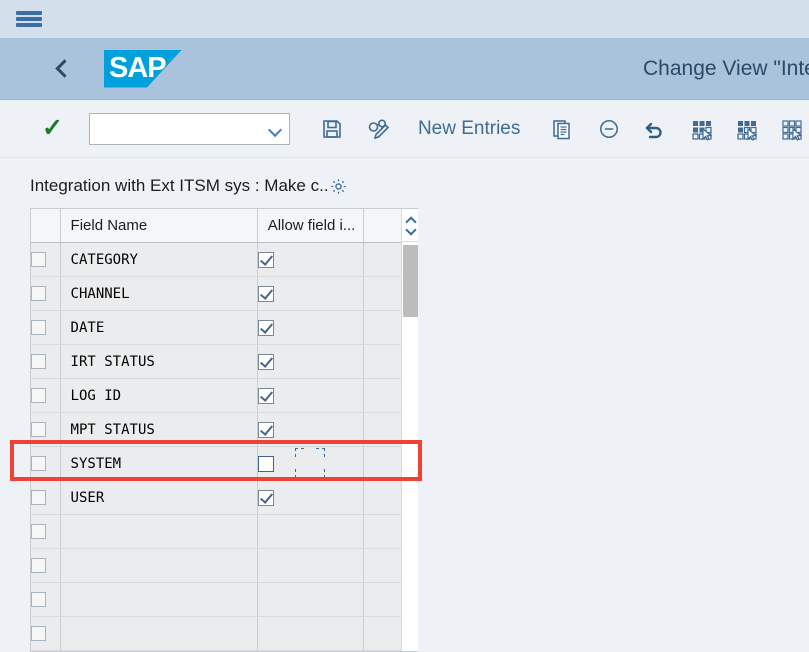 This screenshot has height=652, width=809. I want to click on field-name-cell: SYSTEM, so click(159, 463).